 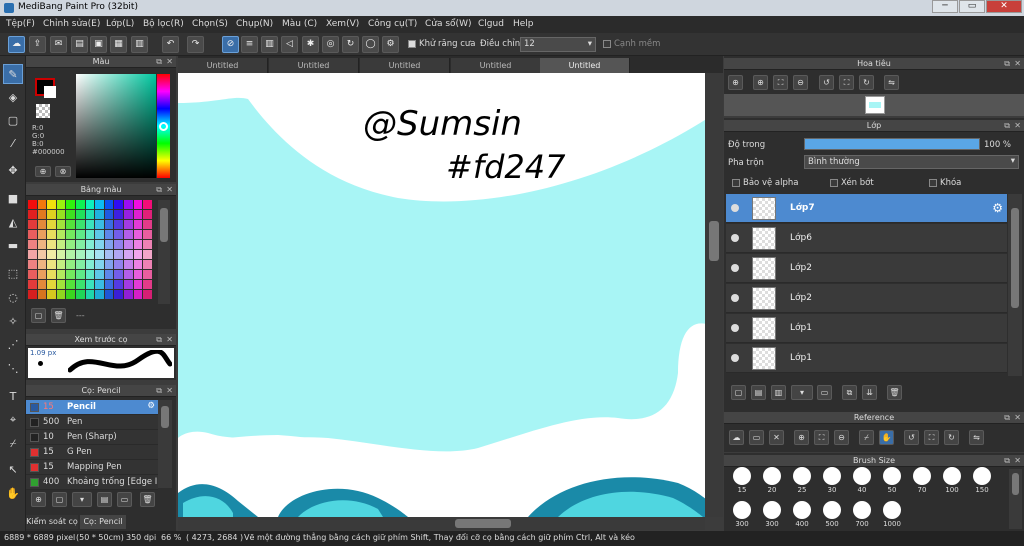 What do you see at coordinates (834, 182) in the screenshot?
I see `clip-checkbox` at bounding box center [834, 182].